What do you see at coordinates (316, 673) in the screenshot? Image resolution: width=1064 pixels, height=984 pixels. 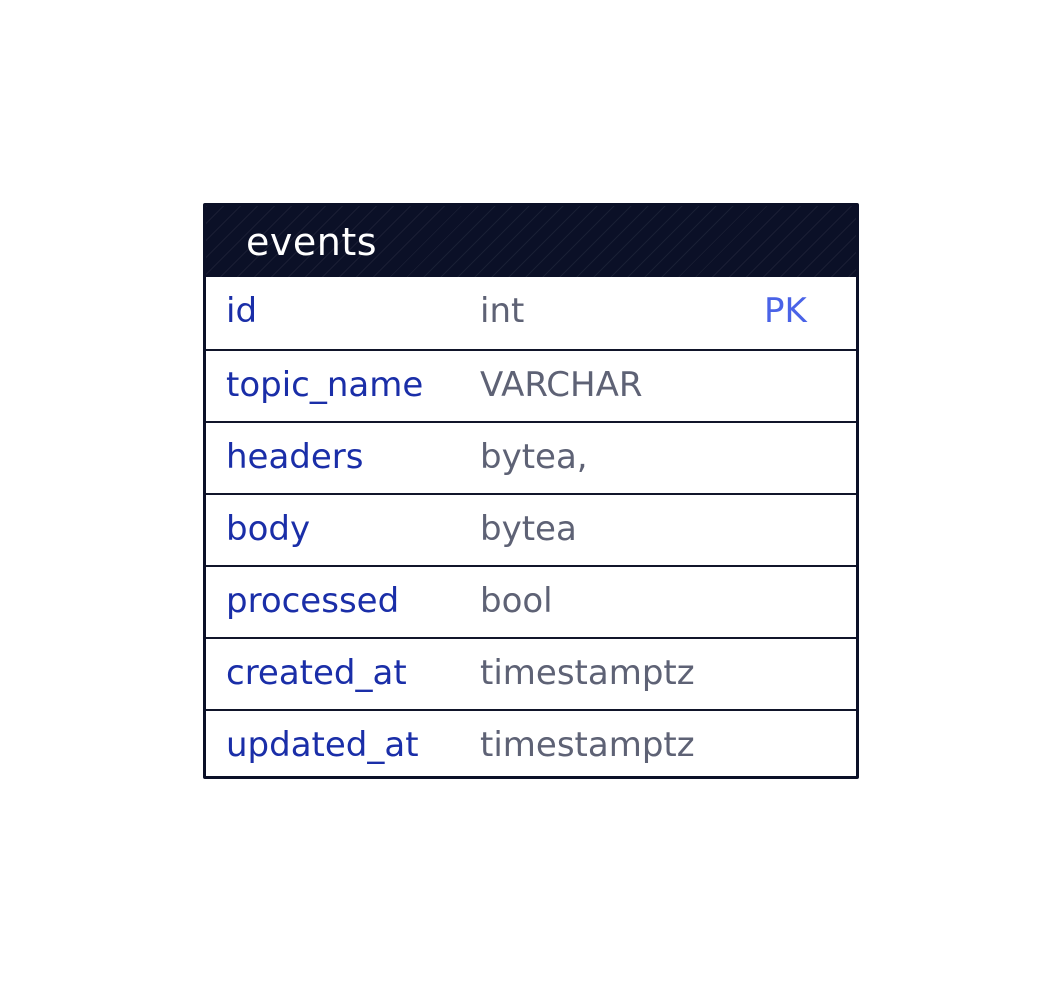 I see `column-name: created_at` at bounding box center [316, 673].